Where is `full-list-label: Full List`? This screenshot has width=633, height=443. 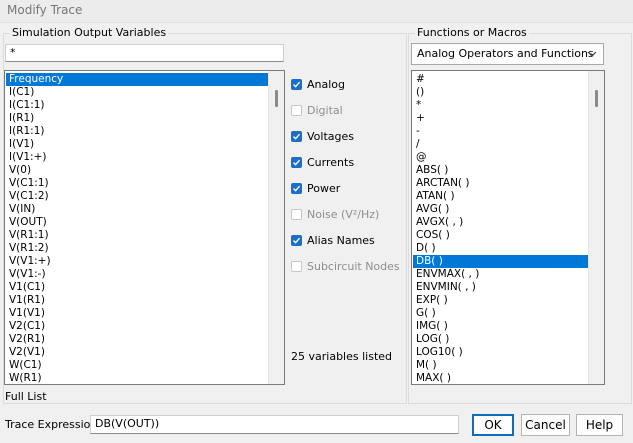
full-list-label: Full List is located at coordinates (26, 396).